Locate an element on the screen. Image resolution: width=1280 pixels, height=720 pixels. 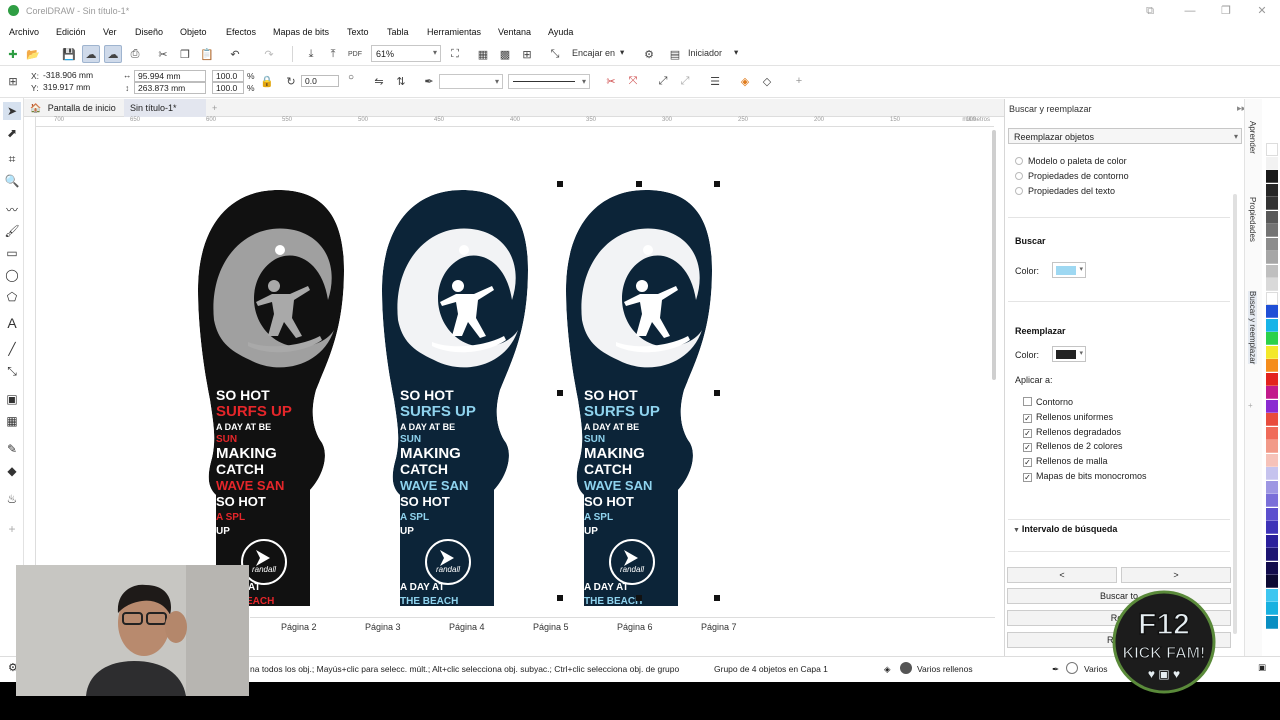
crop-tool-icon: ⌗ is located at coordinates (12, 159).